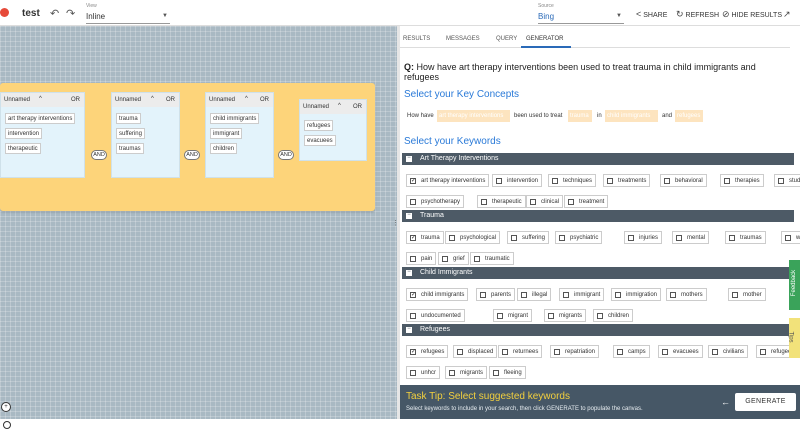 The width and height of the screenshot is (800, 429). What do you see at coordinates (565, 315) in the screenshot?
I see `keyword-chip: migrants` at bounding box center [565, 315].